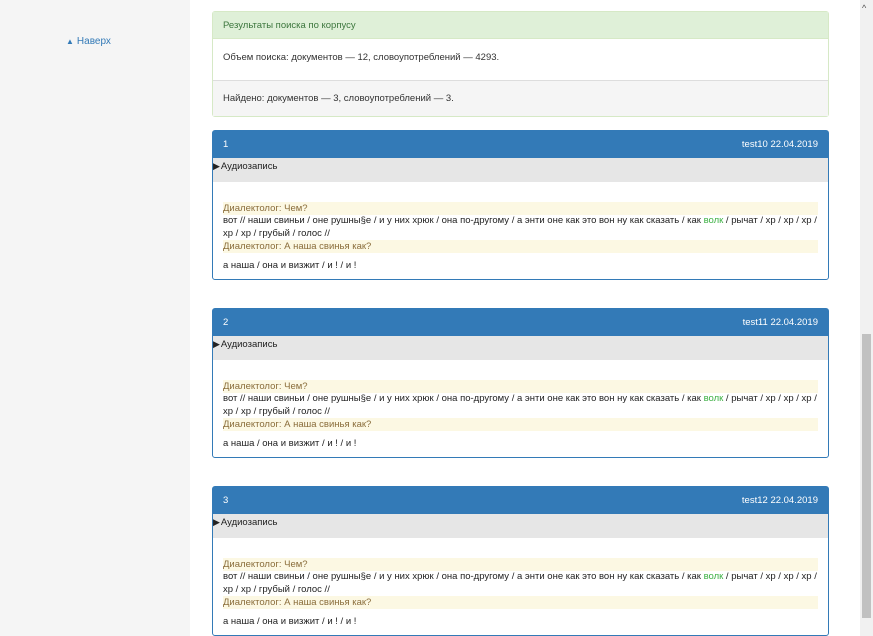 This screenshot has height=636, width=873. What do you see at coordinates (520, 144) in the screenshot?
I see `result-header: 1 test10 22.04.2019` at bounding box center [520, 144].